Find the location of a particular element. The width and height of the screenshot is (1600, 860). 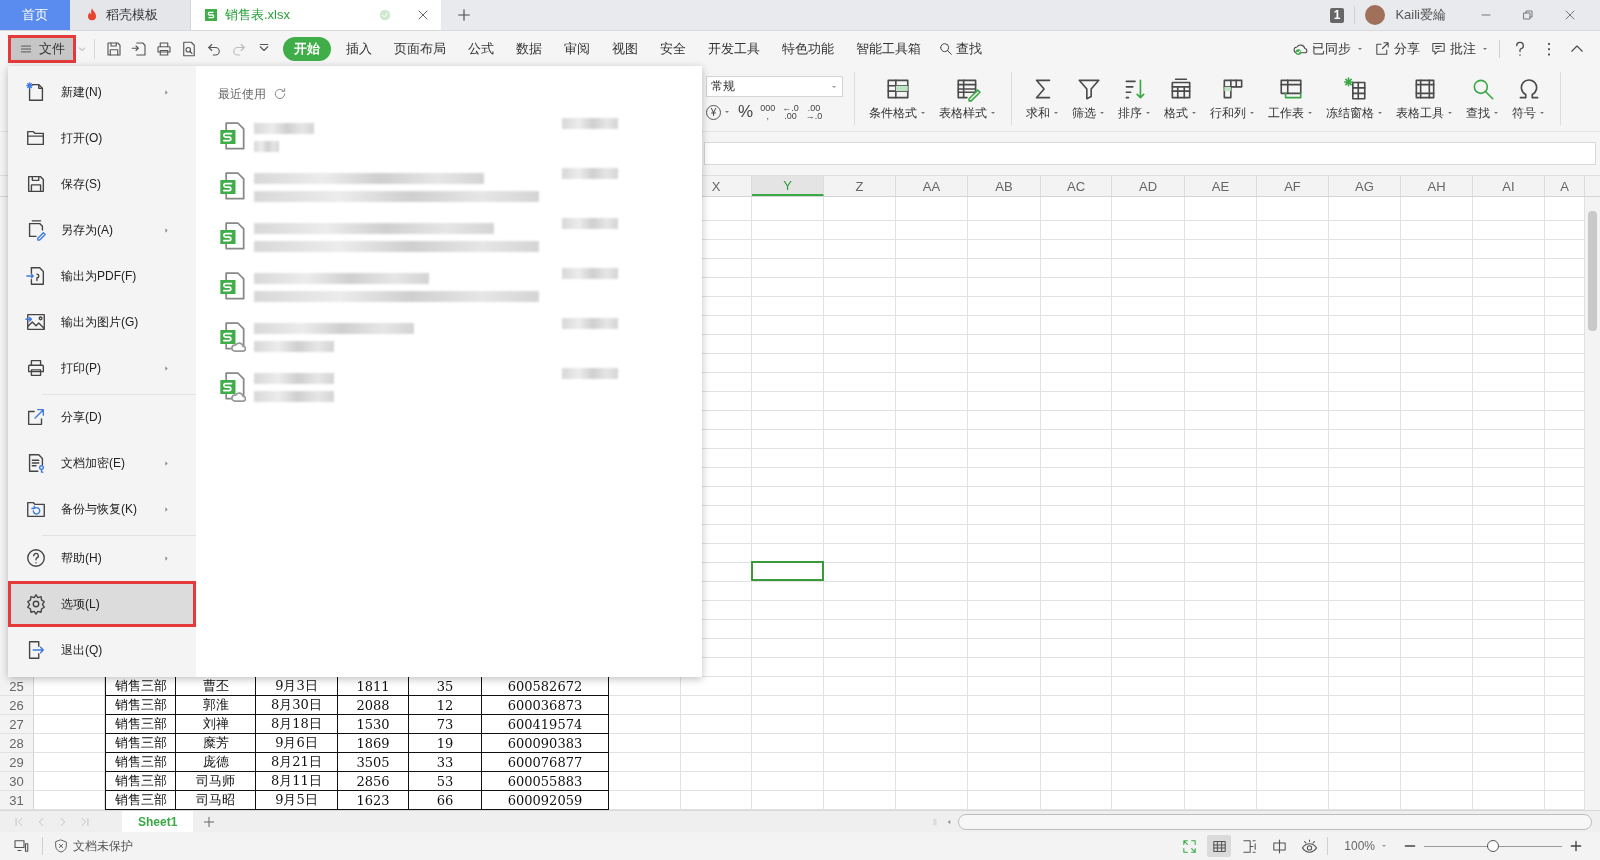

tab-label: 销售表.xlsx is located at coordinates (257, 15).